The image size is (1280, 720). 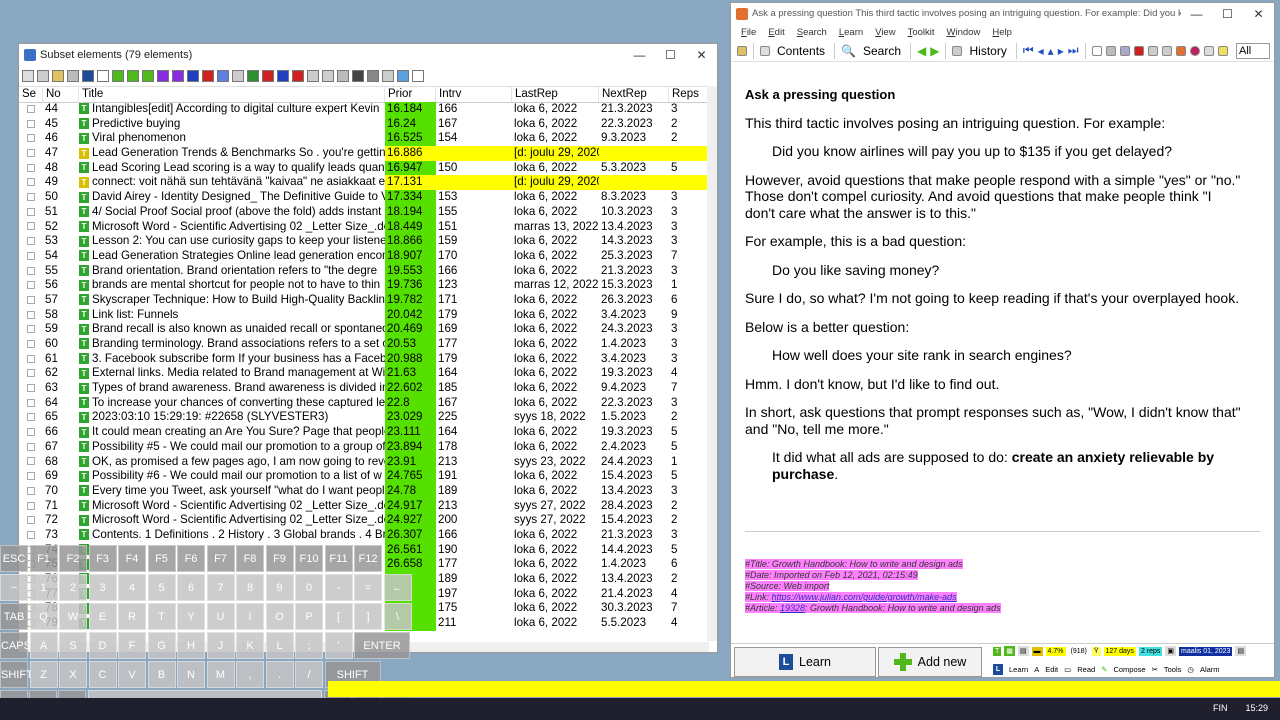 What do you see at coordinates (1138, 50) in the screenshot?
I see `tool4-icon` at bounding box center [1138, 50].